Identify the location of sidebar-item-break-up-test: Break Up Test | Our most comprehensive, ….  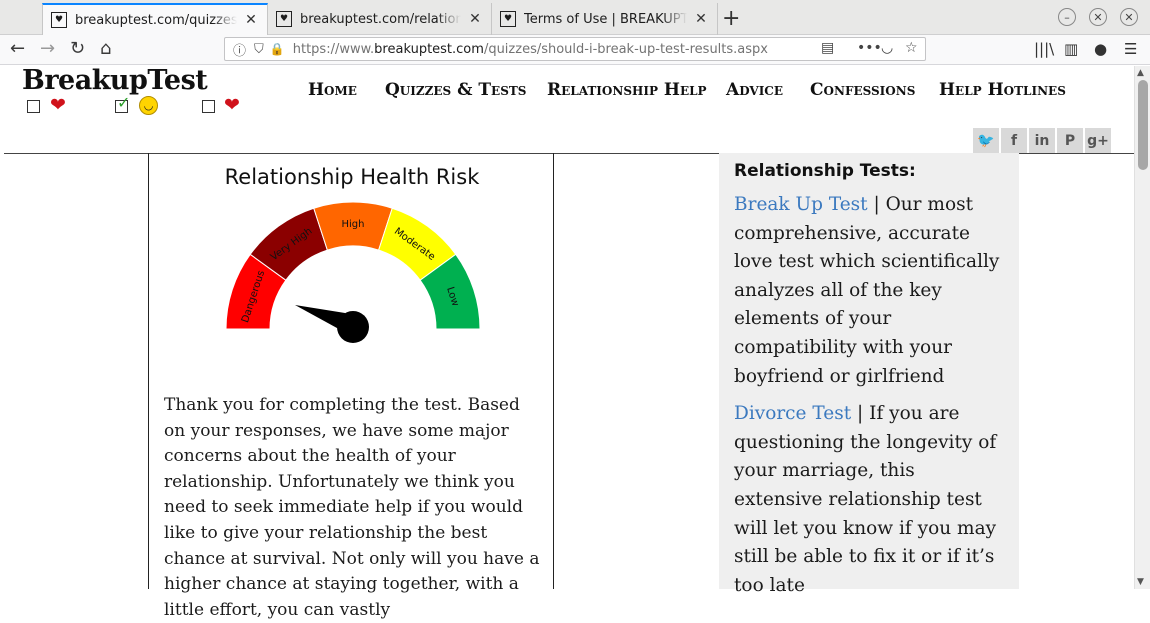
(869, 291).